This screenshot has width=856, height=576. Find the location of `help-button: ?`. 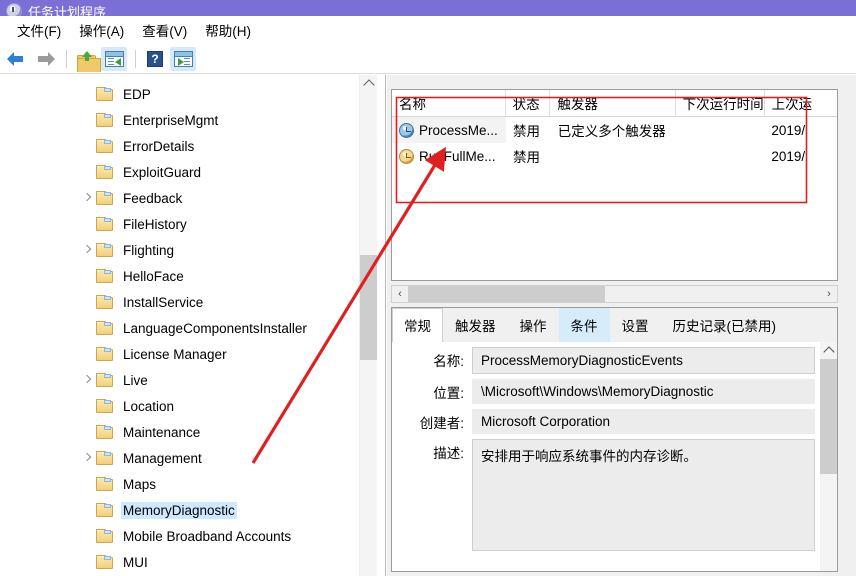

help-button: ? is located at coordinates (155, 59).